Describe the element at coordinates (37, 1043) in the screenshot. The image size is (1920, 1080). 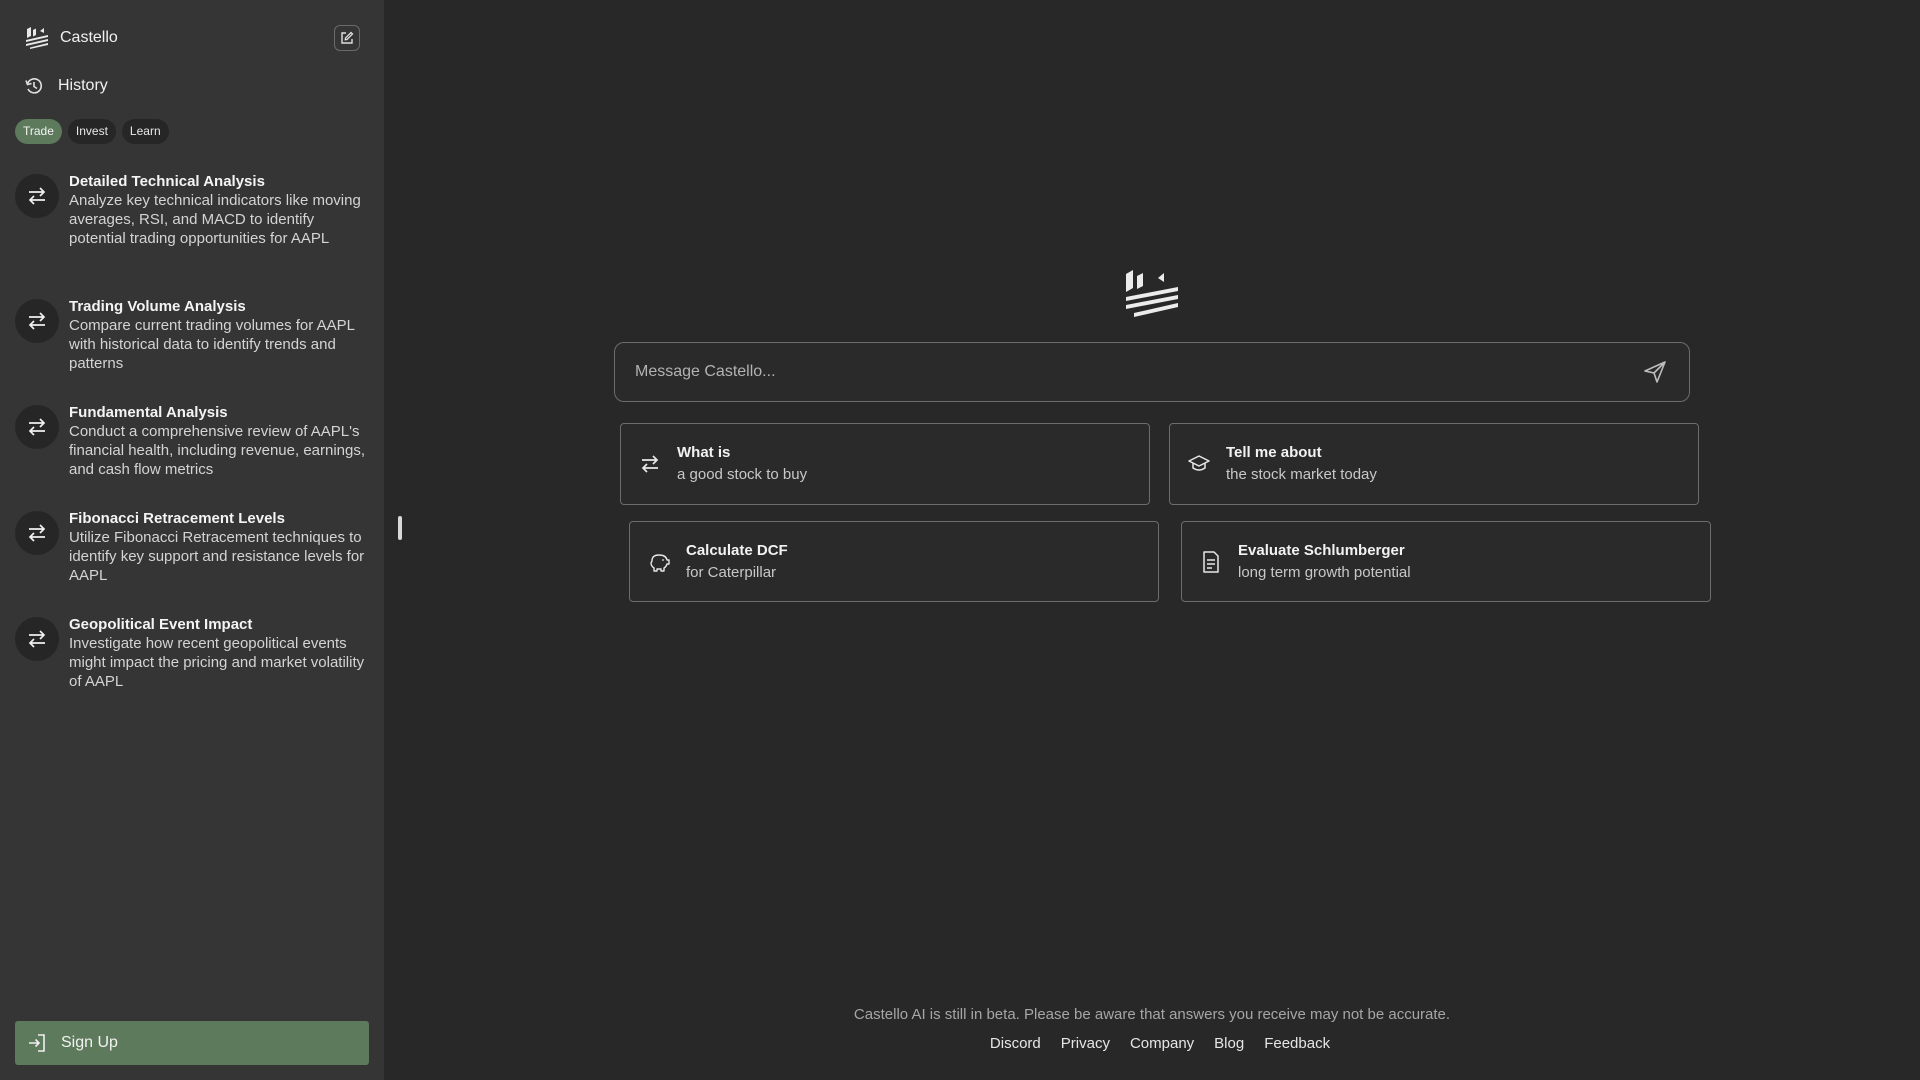
I see `sign-in-icon` at that location.